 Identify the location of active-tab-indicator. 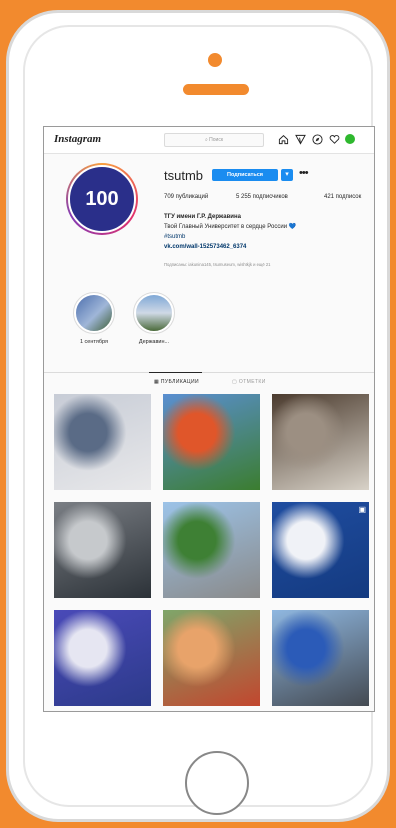
(175, 372).